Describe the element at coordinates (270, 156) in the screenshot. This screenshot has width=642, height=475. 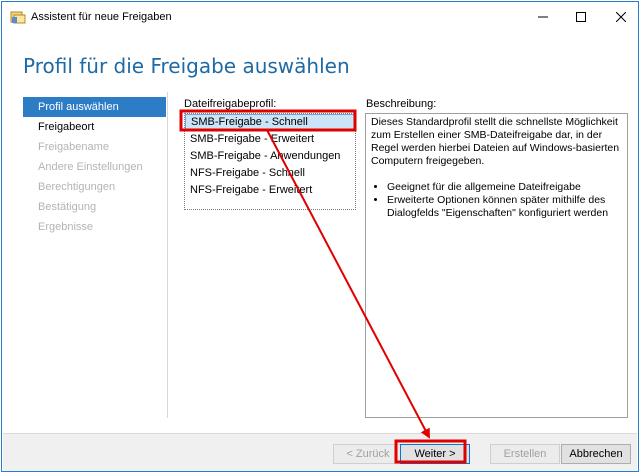
I see `profile-item-smb-applications: SMB-Freigabe - Anwendungen` at that location.